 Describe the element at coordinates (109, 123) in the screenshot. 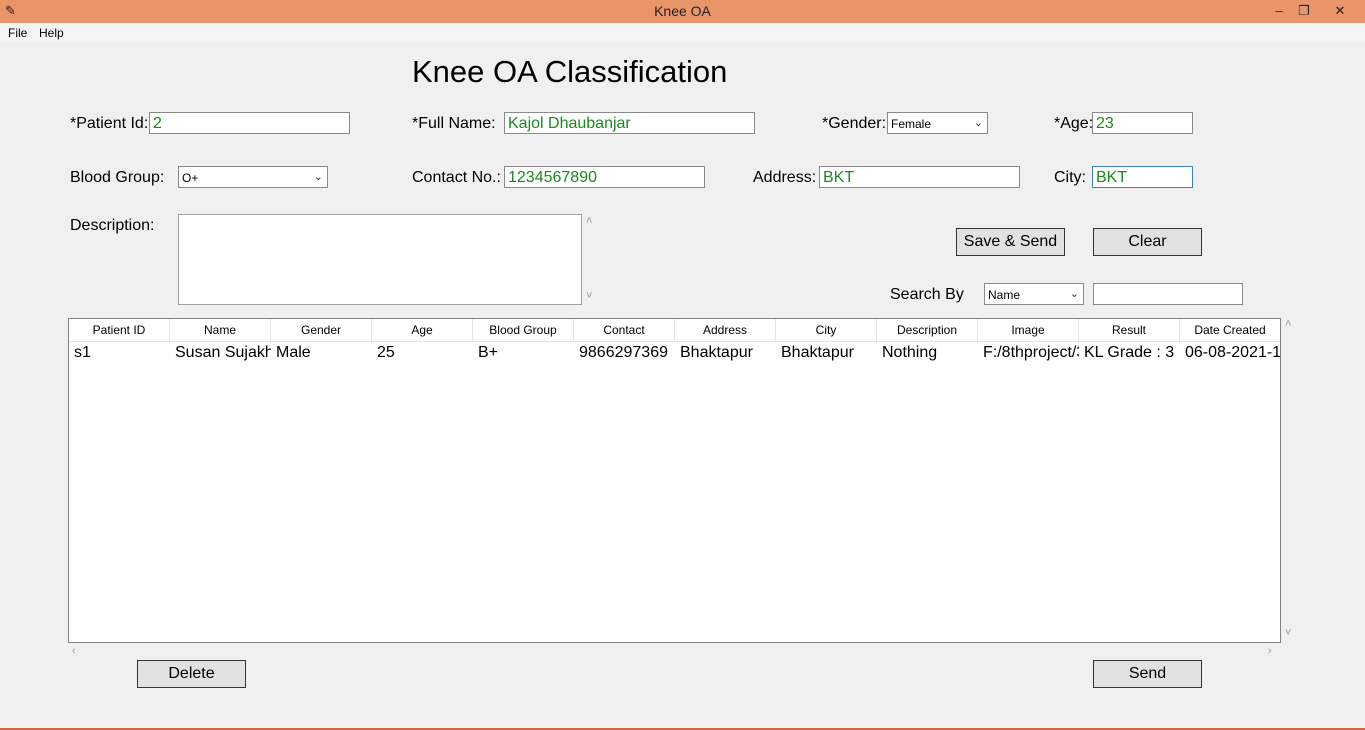

I see `patient-id-label: *Patient Id:` at that location.